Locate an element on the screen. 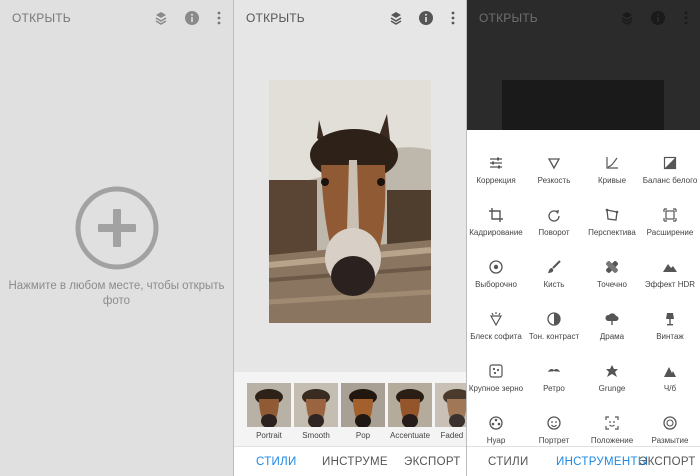 The width and height of the screenshot is (700, 476). bw-icon is located at coordinates (670, 371).